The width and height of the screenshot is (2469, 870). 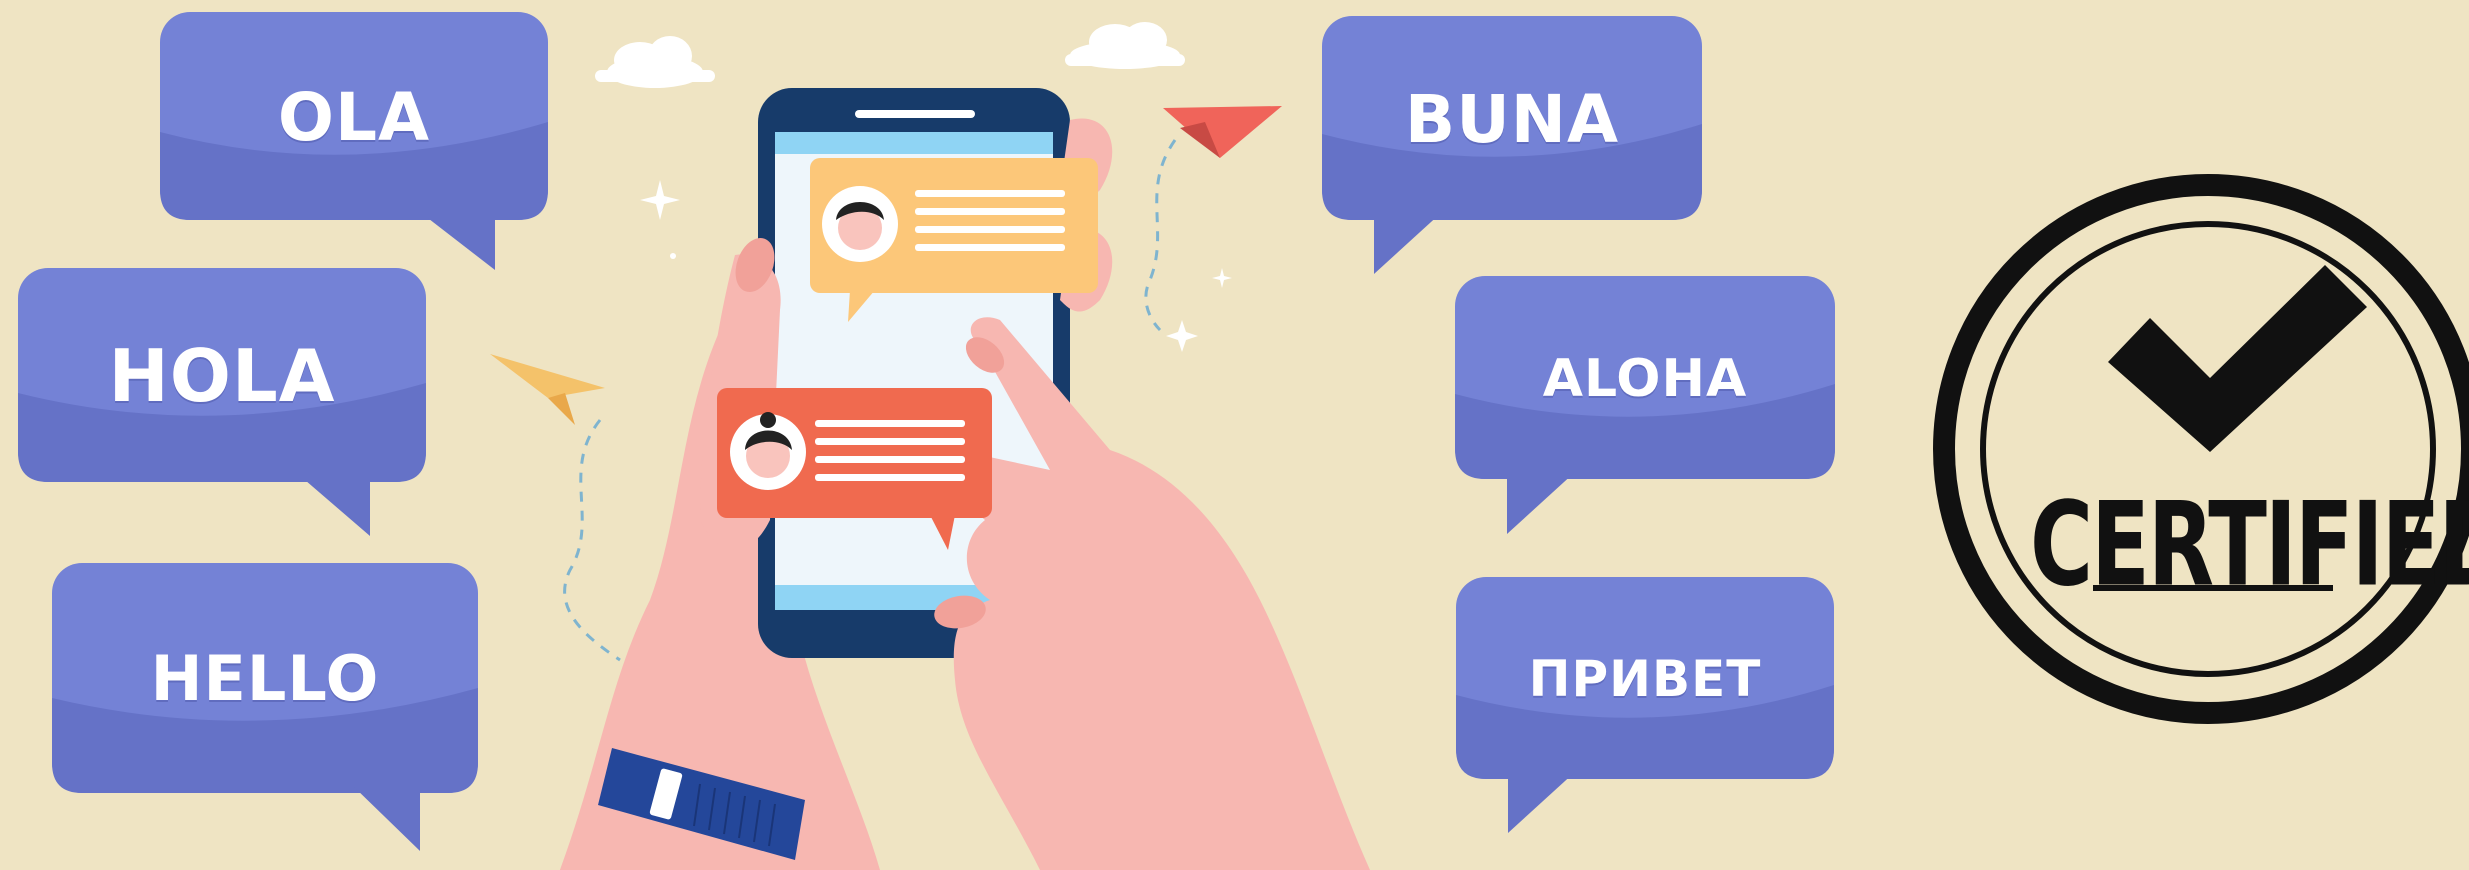 I want to click on greeting-privet: ПРИВЕТ, so click(x=1645, y=678).